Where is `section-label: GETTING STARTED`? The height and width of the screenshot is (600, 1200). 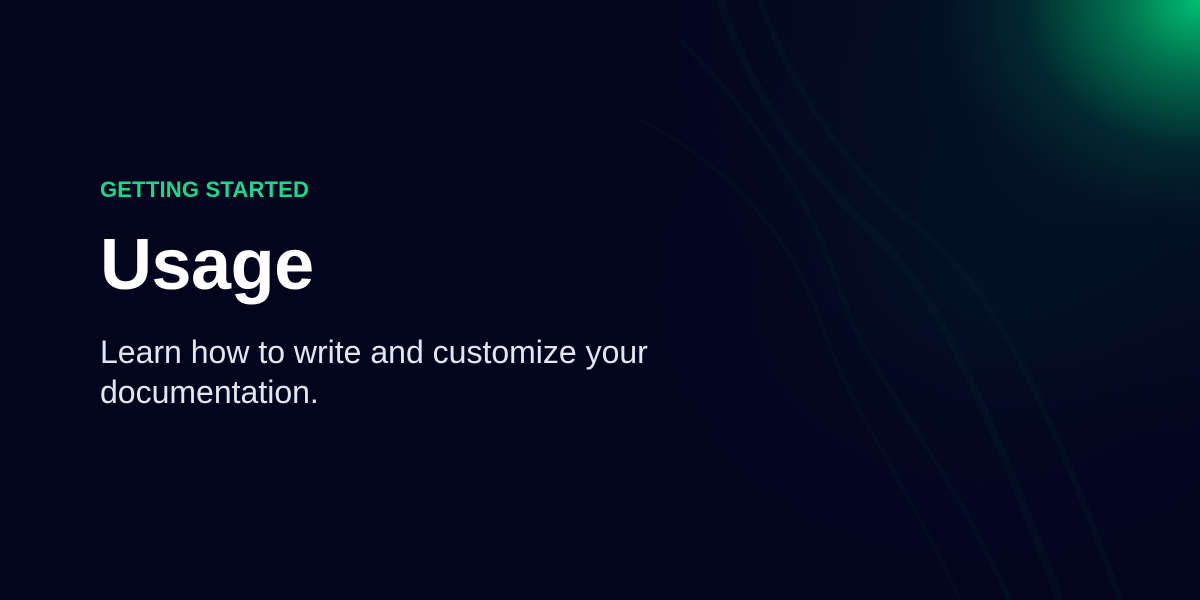 section-label: GETTING STARTED is located at coordinates (205, 189).